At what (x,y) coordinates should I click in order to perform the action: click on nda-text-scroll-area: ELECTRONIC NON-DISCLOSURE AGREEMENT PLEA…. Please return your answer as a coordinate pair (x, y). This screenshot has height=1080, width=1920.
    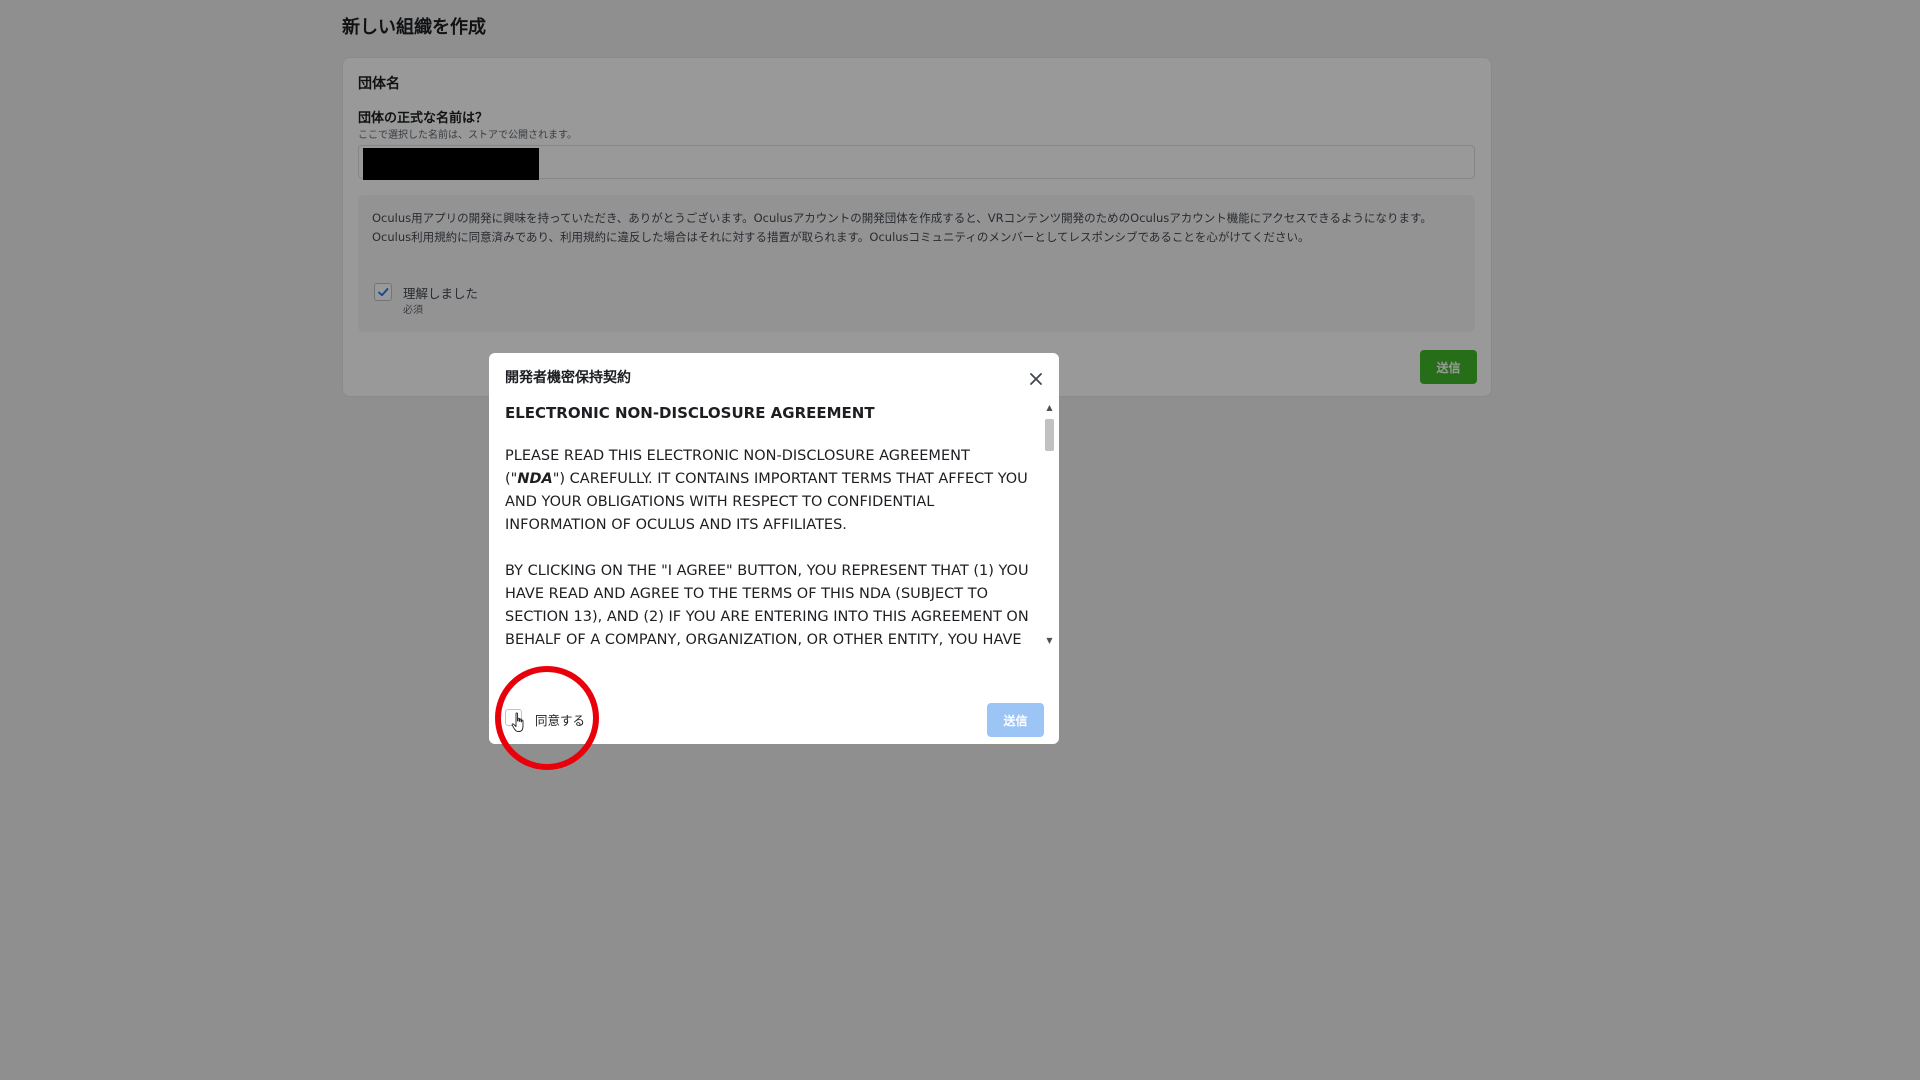
    Looking at the image, I should click on (769, 524).